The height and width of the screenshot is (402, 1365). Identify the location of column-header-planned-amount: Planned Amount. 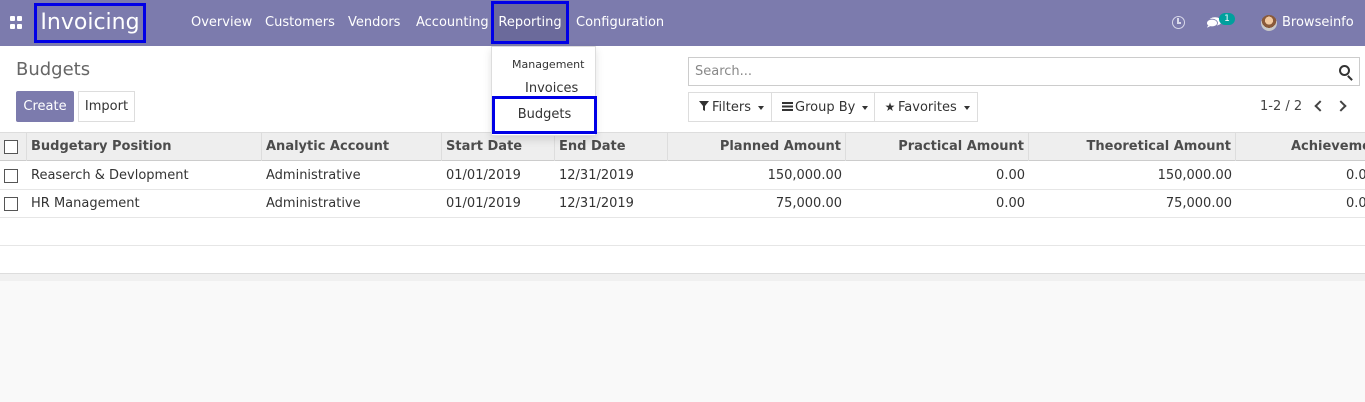
(757, 147).